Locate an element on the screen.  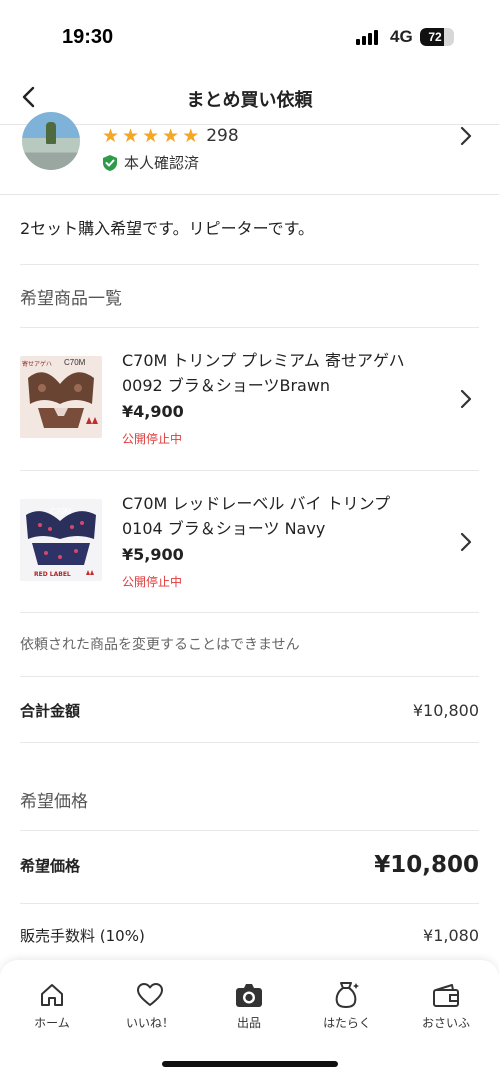
tab-label: ホーム is located at coordinates (52, 1023).